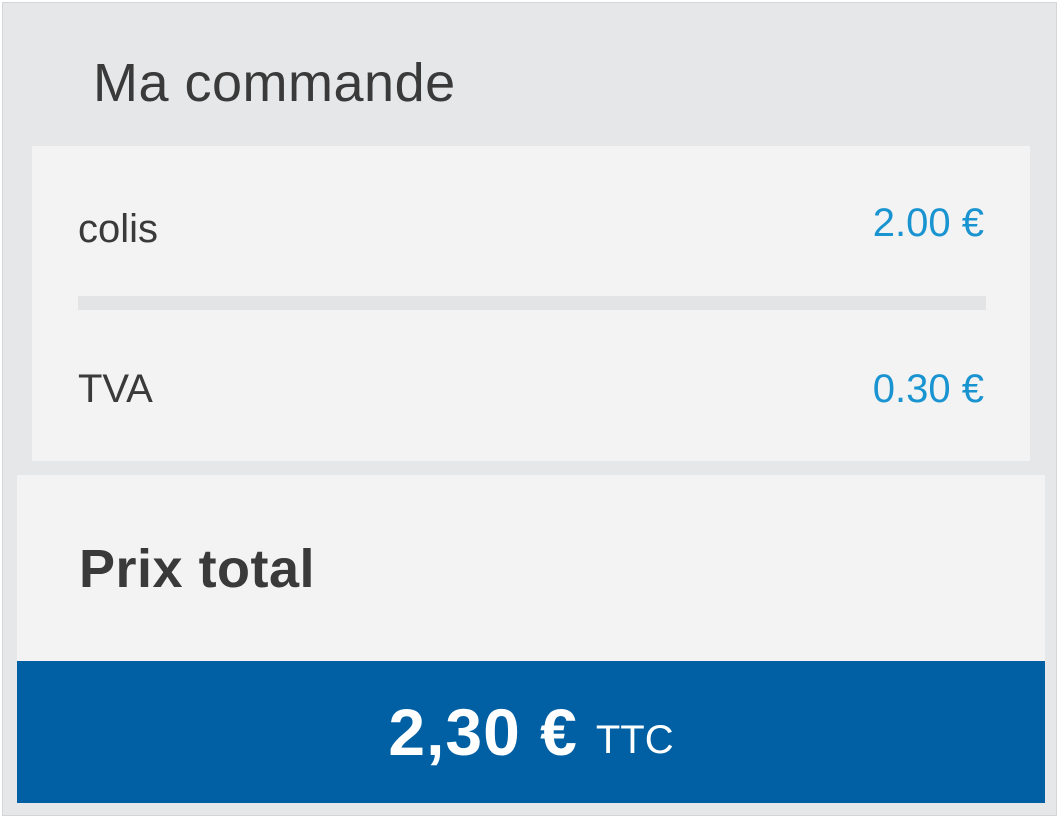 This screenshot has height=820, width=1062. What do you see at coordinates (531, 394) in the screenshot?
I see `order-line-tva: TVA 0.30 €` at bounding box center [531, 394].